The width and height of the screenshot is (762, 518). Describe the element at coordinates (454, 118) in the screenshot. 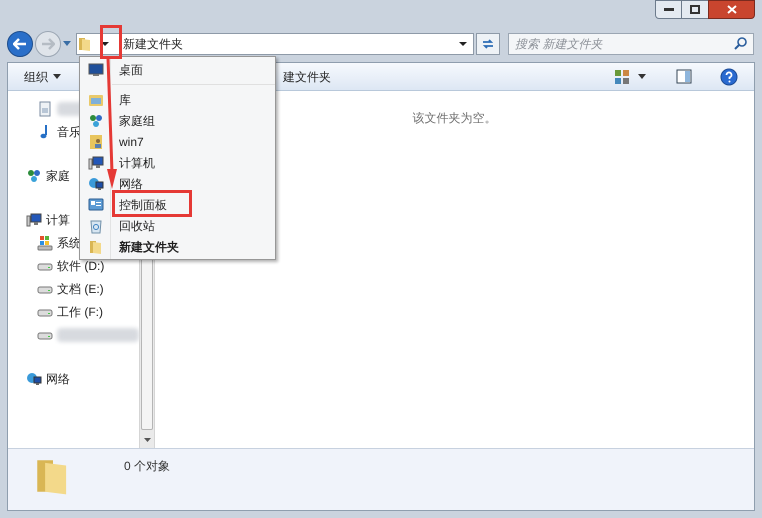

I see `empty-folder-message: 该文件夹为空。` at that location.